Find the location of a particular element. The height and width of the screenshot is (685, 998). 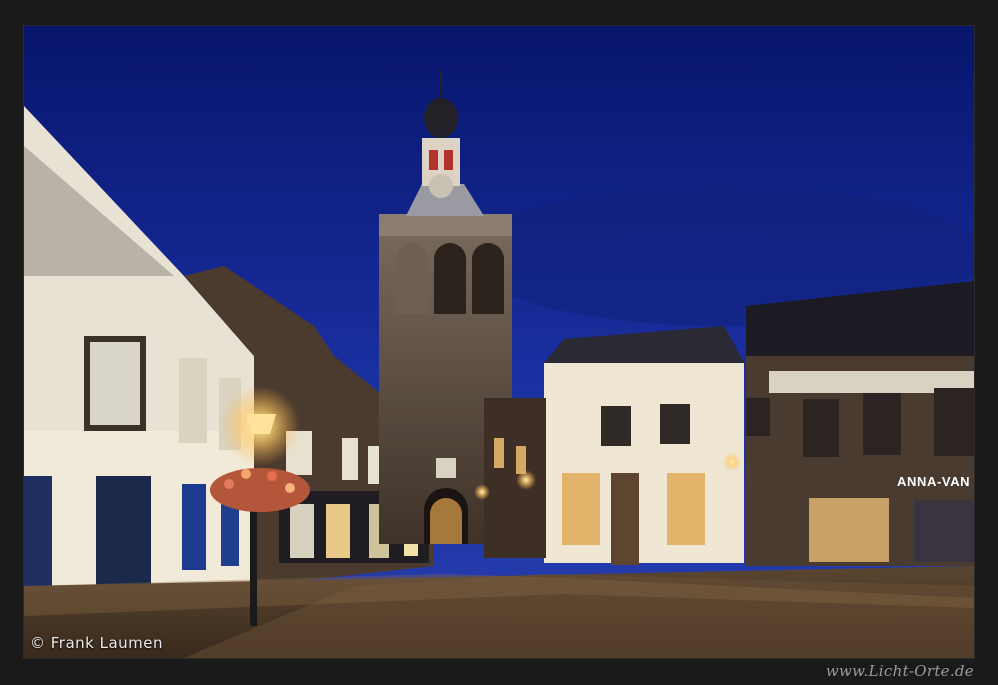

far-right-buildings is located at coordinates (860, 423).